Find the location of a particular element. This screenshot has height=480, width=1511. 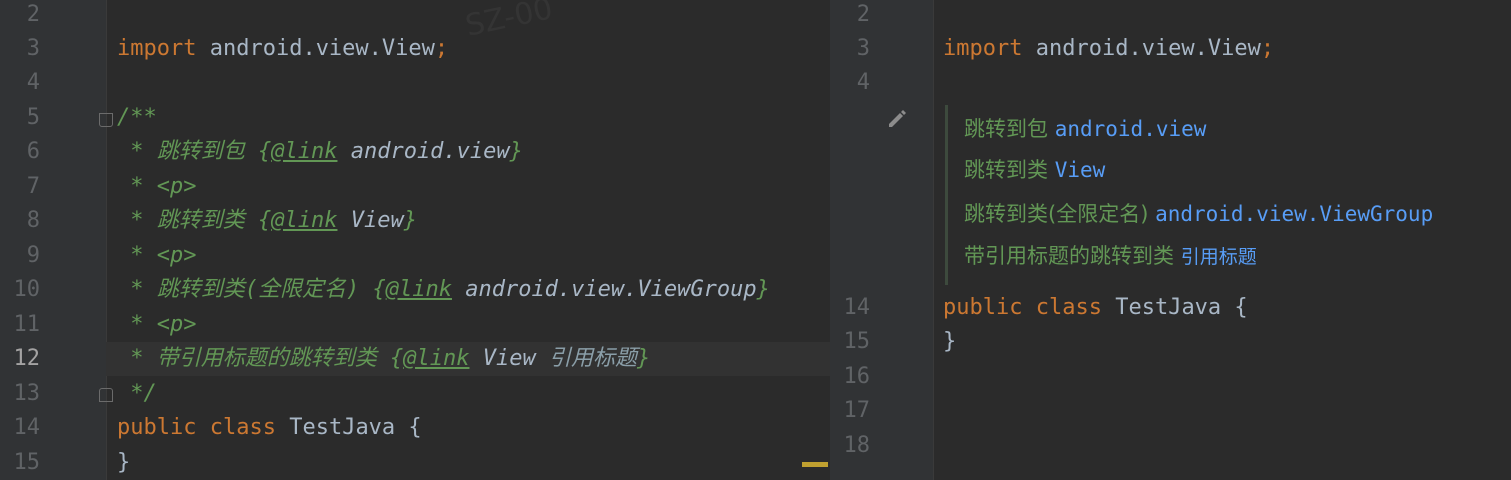

line-number: 13 is located at coordinates (27, 393).